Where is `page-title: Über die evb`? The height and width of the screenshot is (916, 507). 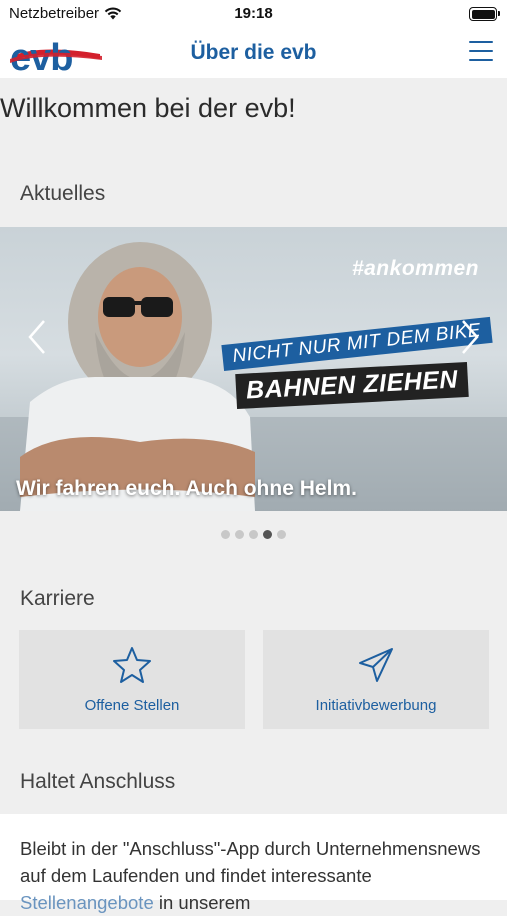
page-title: Über die evb is located at coordinates (253, 52).